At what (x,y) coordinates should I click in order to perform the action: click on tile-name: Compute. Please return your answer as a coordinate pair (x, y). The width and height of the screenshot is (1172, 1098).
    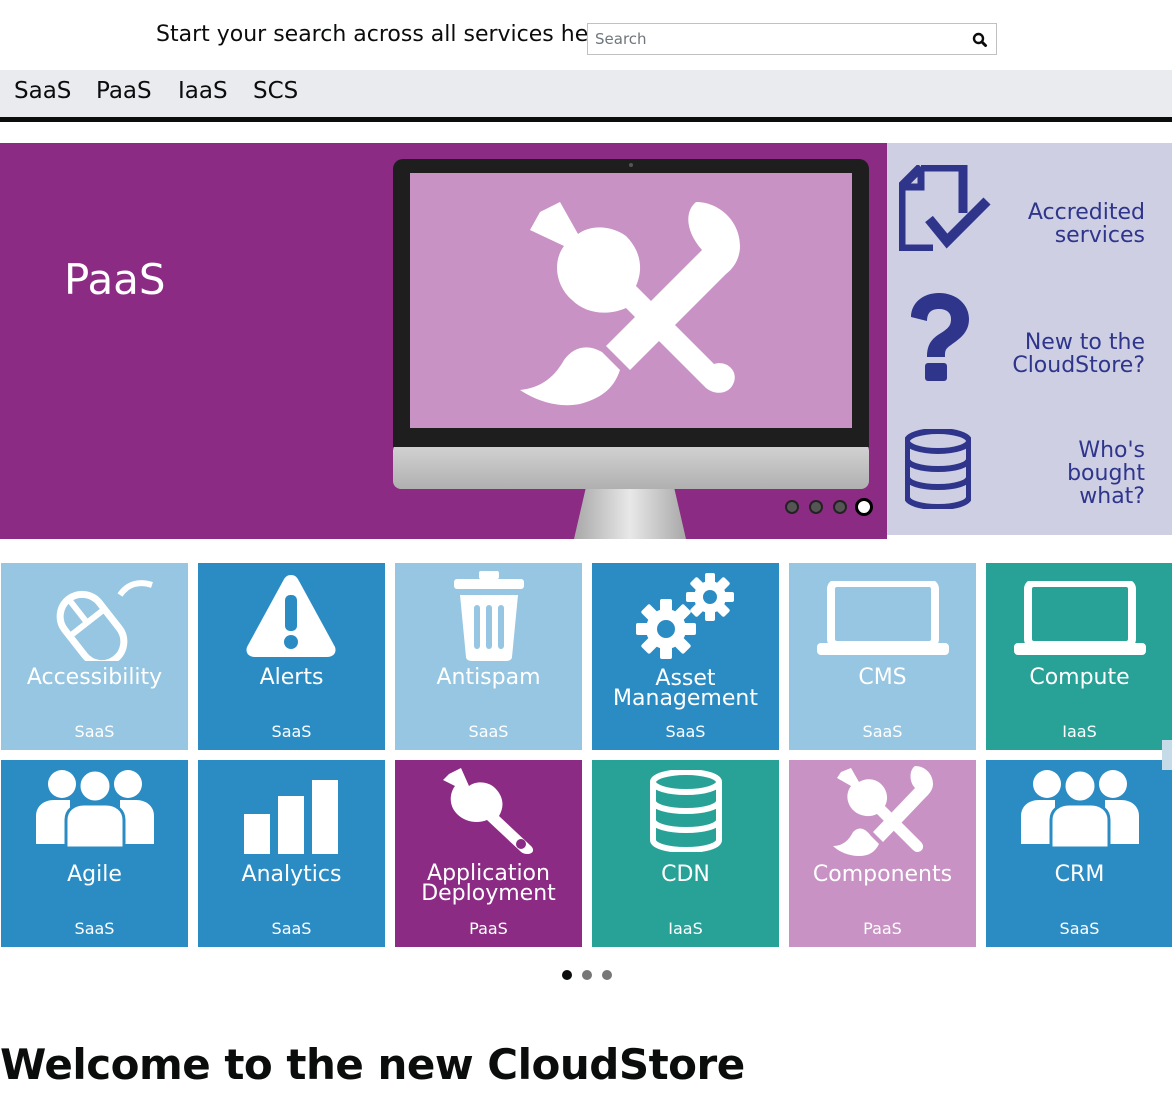
    Looking at the image, I should click on (1079, 677).